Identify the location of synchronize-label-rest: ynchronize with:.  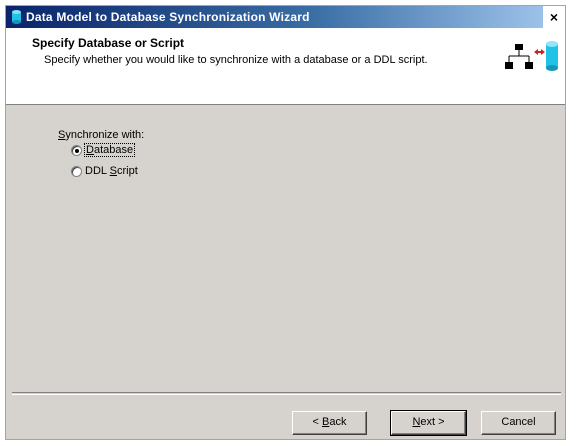
(105, 135).